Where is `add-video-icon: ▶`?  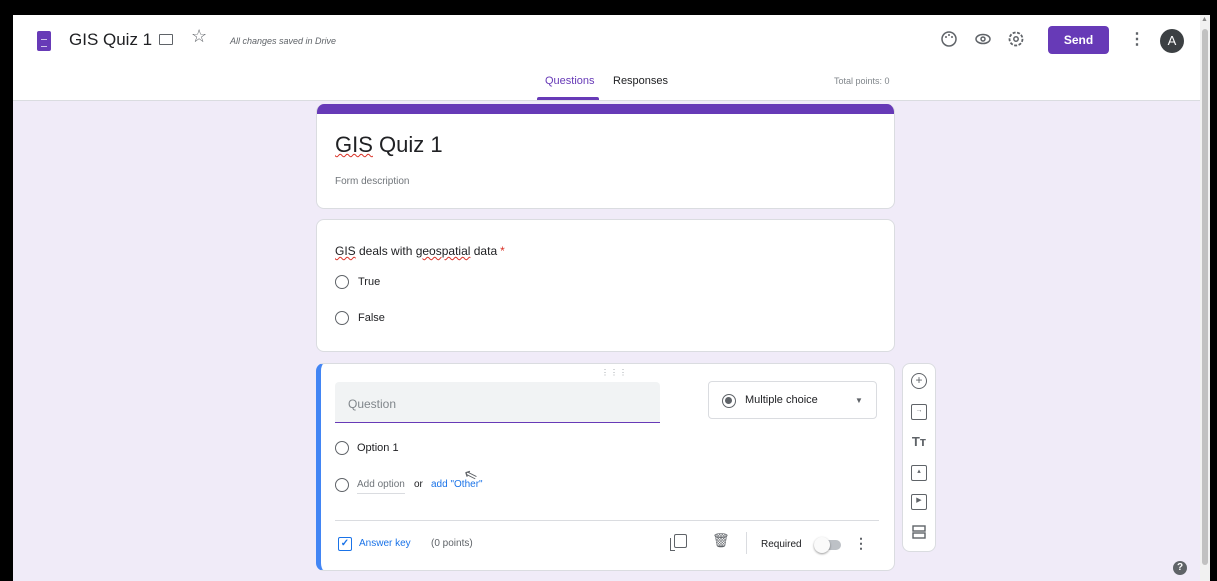
add-video-icon: ▶ is located at coordinates (919, 502).